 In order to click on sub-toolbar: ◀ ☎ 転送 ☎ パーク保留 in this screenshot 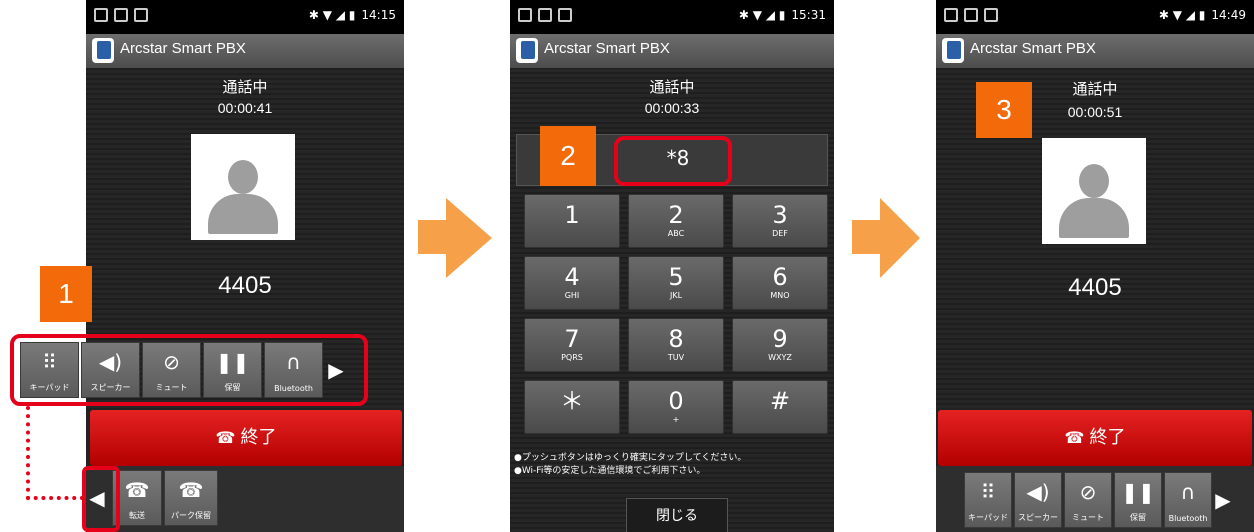, I will do `click(245, 499)`.